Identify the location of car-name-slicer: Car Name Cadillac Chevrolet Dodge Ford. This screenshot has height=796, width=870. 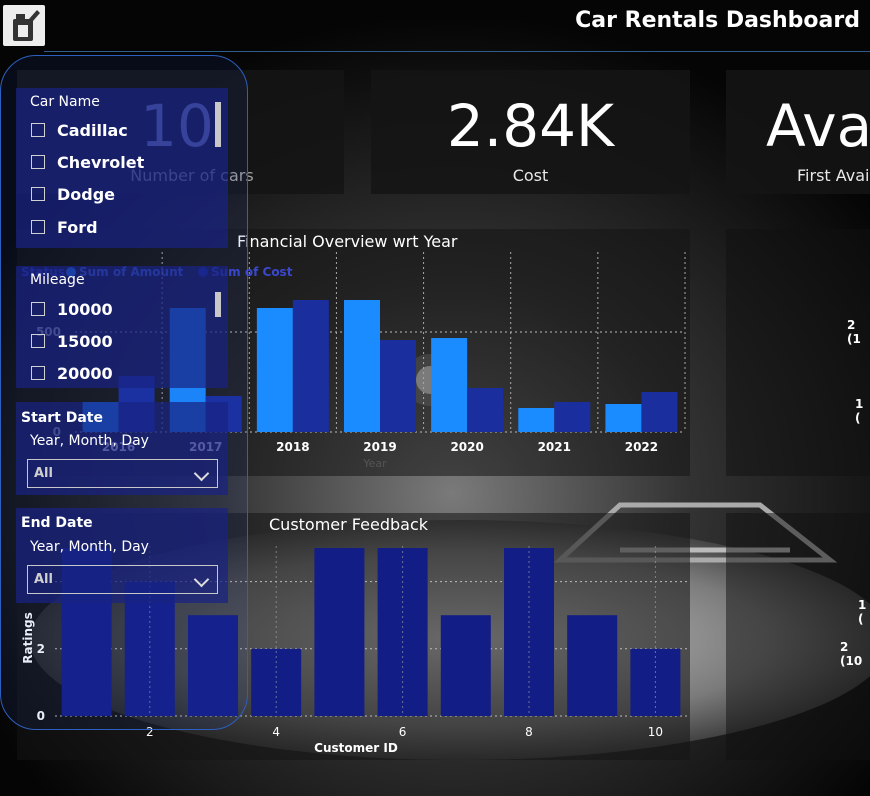
(122, 168).